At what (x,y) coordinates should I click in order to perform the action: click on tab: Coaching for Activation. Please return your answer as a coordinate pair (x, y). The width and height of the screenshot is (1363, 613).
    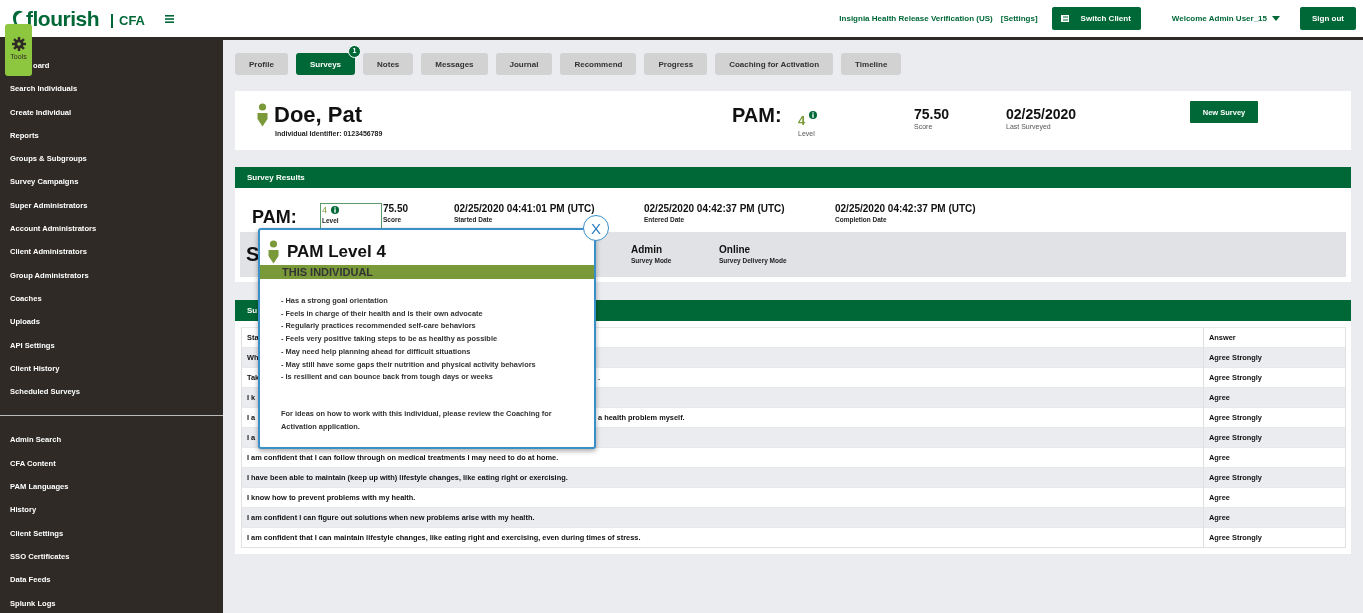
    Looking at the image, I should click on (774, 64).